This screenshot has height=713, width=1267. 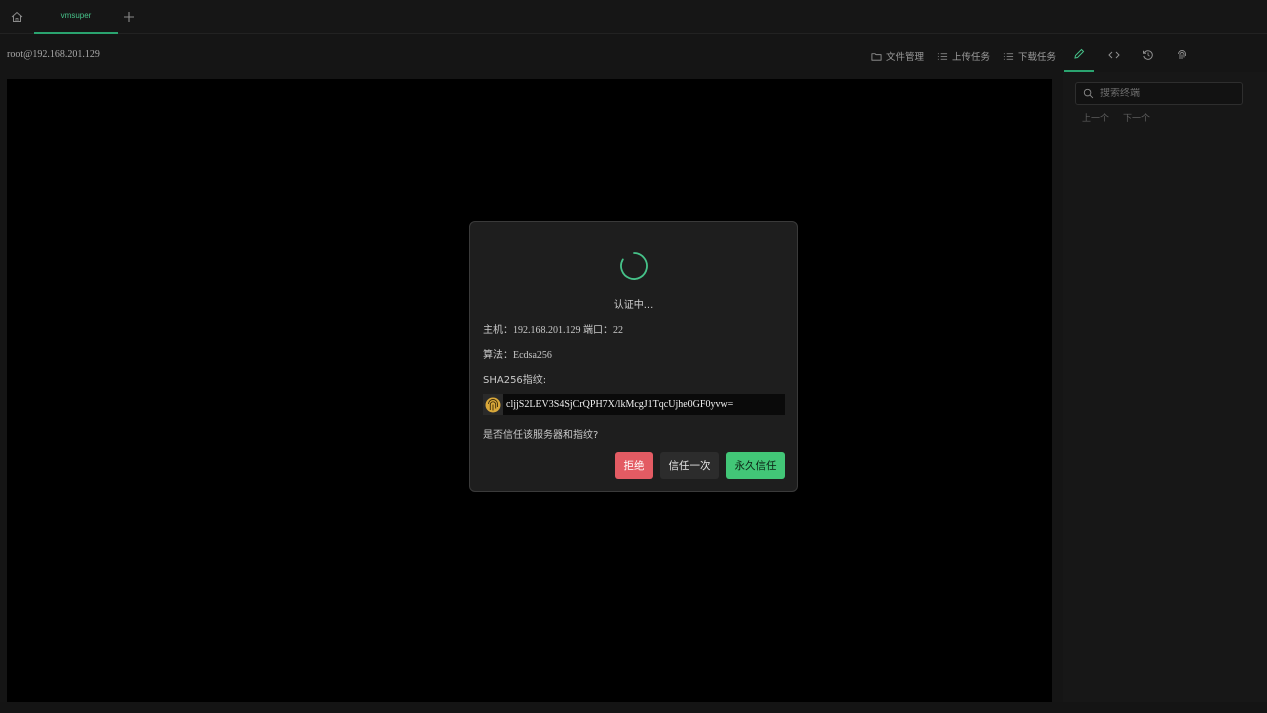 I want to click on trust-question: 是否信任该服务器和指纹?, so click(x=541, y=435).